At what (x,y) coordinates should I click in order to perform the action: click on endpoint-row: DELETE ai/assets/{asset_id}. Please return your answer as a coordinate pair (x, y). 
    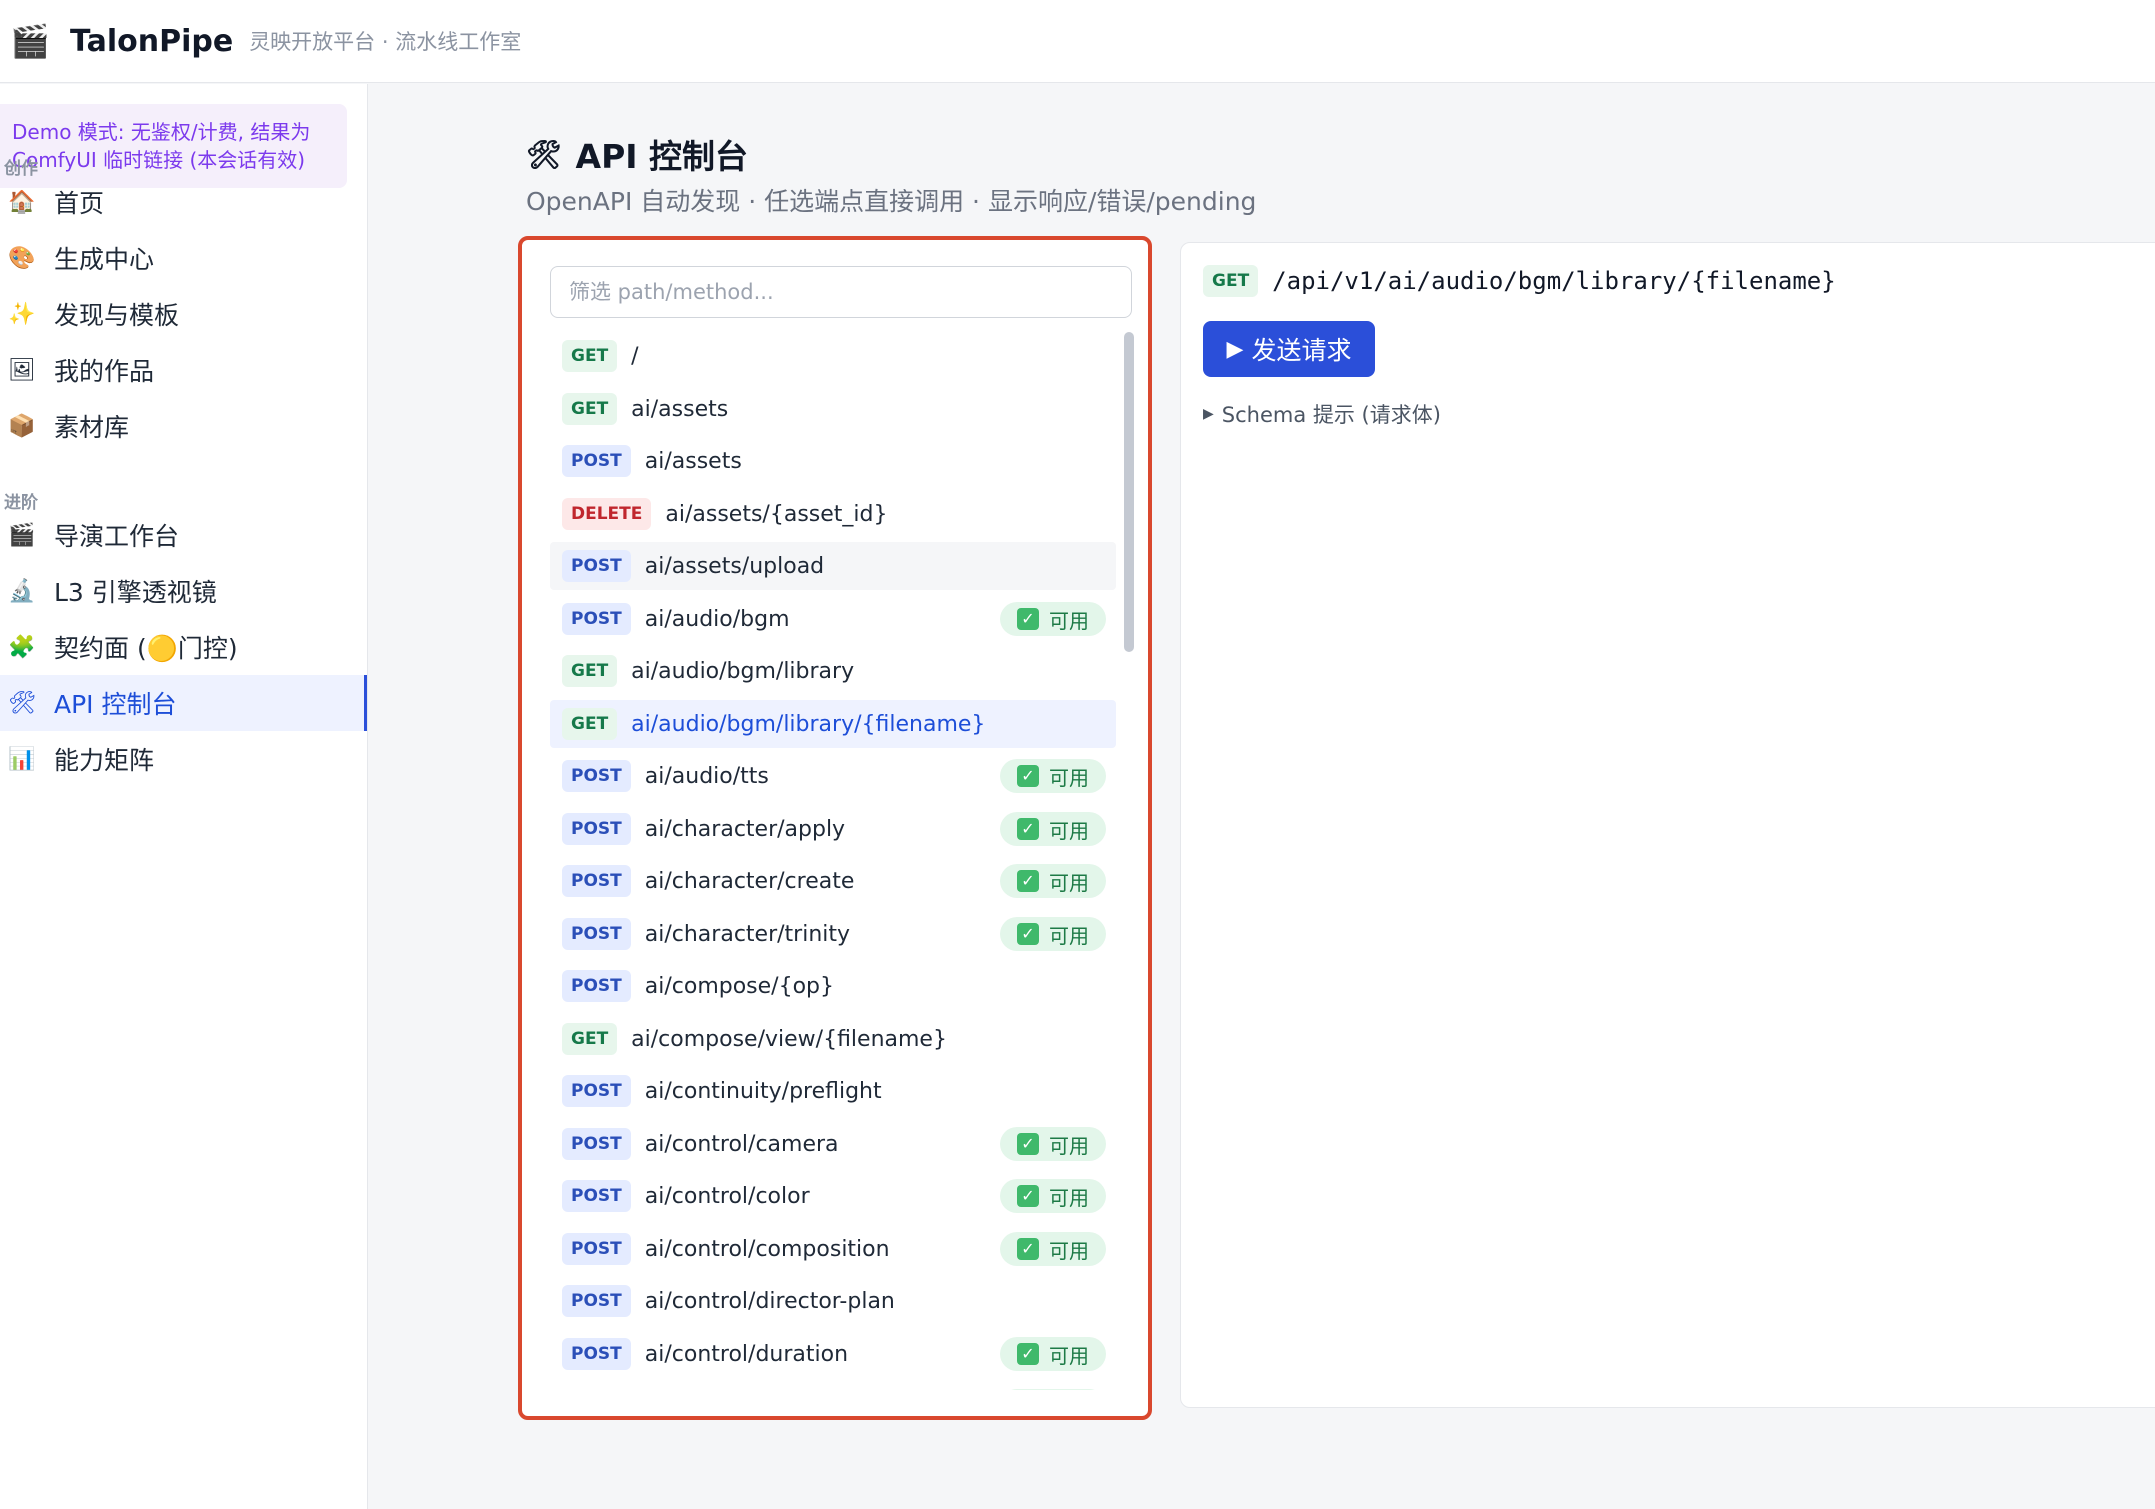
    Looking at the image, I should click on (833, 514).